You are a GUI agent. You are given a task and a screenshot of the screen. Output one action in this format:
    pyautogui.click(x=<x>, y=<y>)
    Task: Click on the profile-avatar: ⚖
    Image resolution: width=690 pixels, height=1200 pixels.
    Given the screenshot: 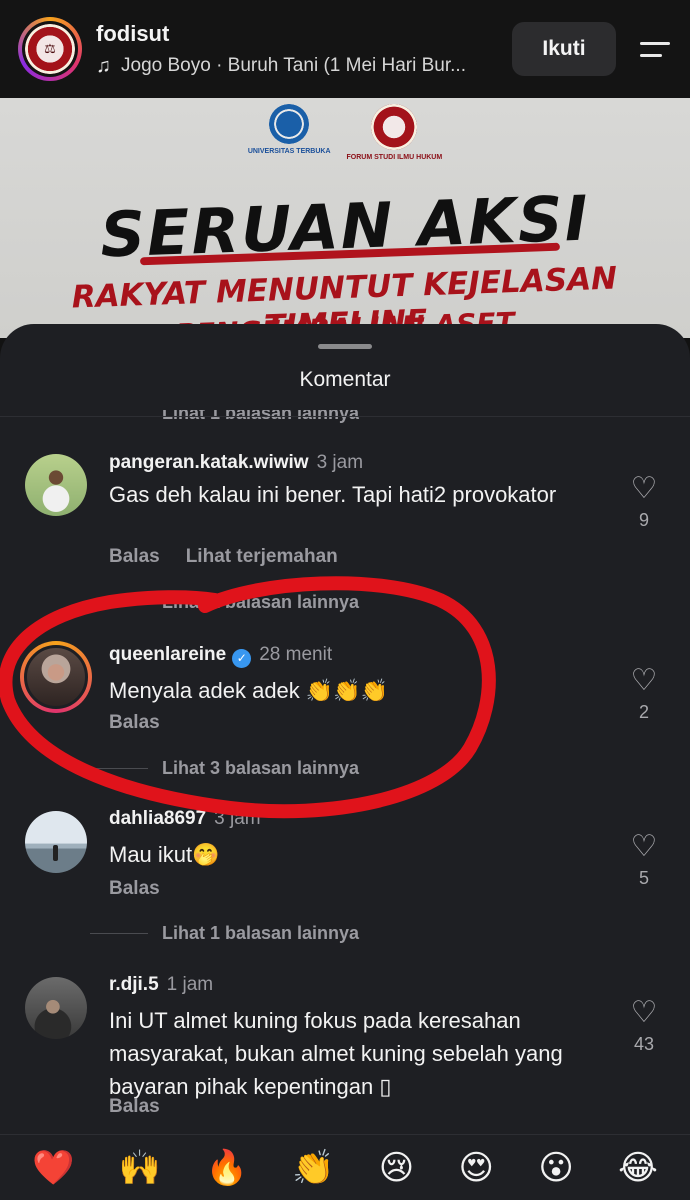 What is the action you would take?
    pyautogui.click(x=50, y=49)
    